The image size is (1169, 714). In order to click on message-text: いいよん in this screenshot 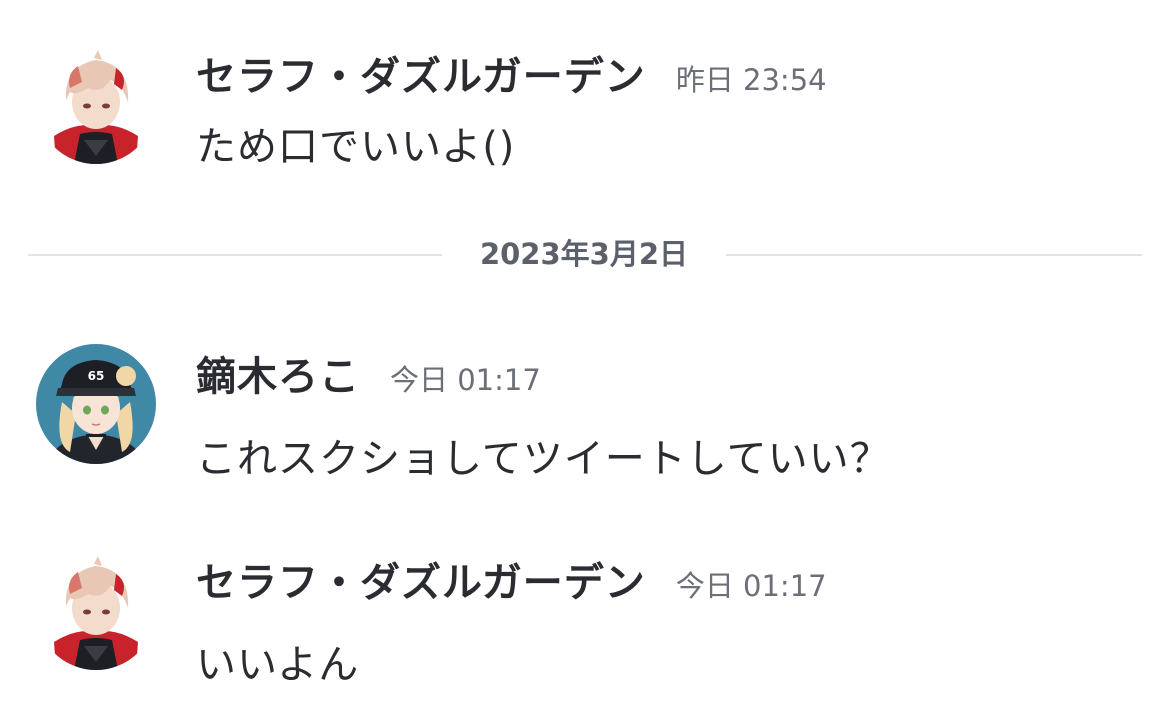, I will do `click(278, 665)`.